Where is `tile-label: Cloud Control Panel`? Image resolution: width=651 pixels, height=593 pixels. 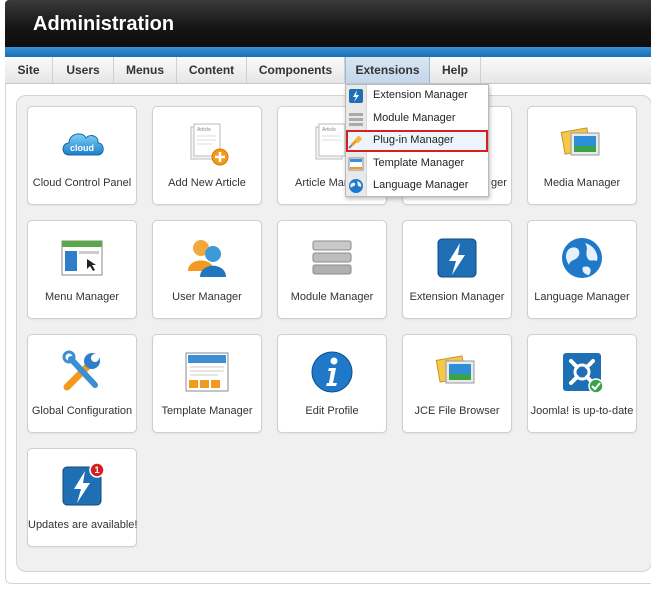
tile-label: Cloud Control Panel is located at coordinates (82, 183).